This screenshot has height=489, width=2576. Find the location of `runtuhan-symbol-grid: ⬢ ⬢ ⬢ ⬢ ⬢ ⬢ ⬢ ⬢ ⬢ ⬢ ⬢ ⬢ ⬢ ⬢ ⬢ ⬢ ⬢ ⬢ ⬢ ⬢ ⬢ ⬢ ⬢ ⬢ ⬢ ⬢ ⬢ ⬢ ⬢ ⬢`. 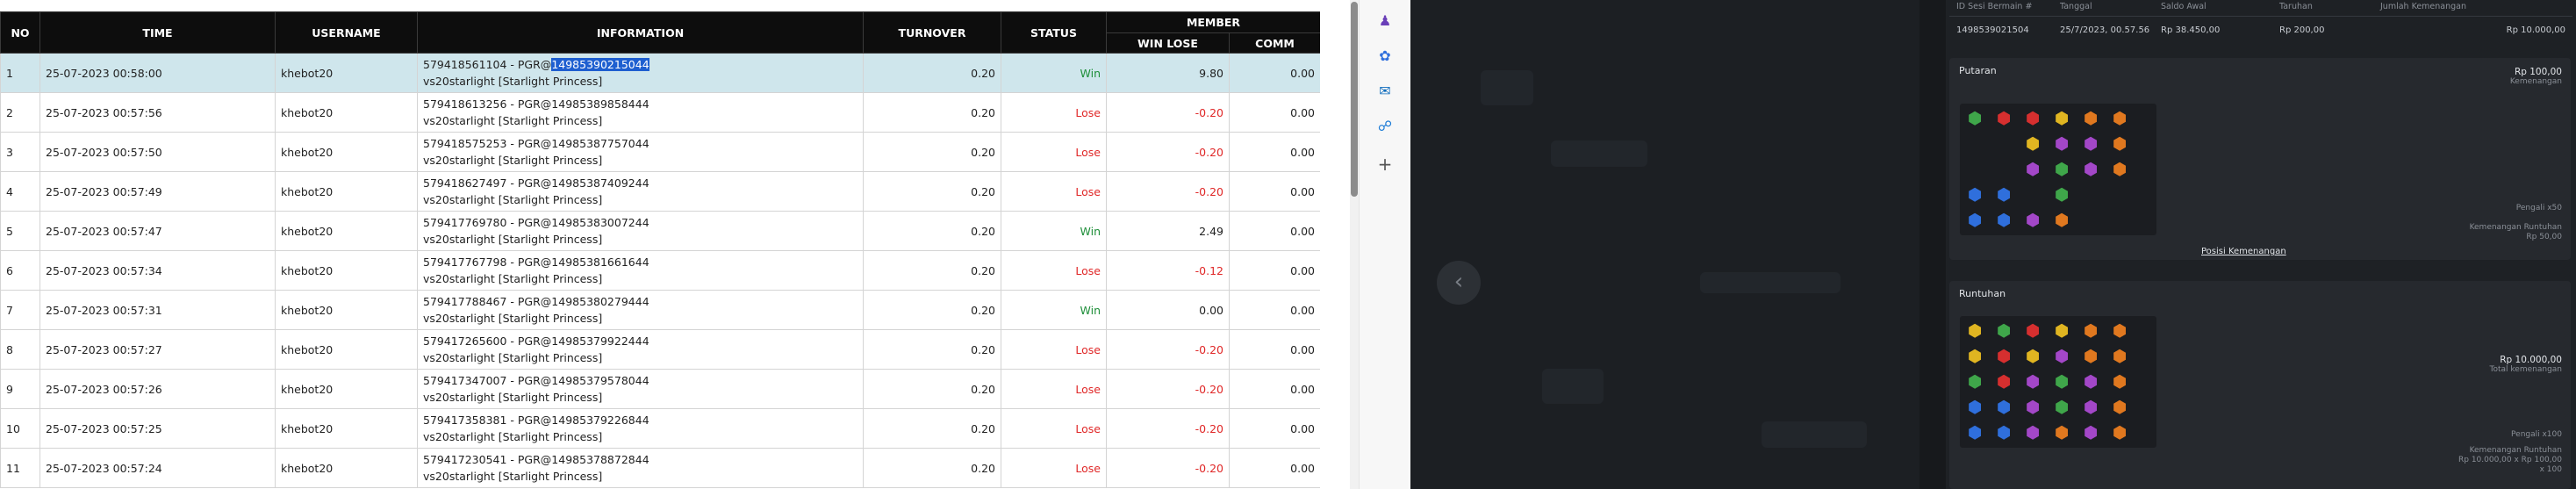

runtuhan-symbol-grid: ⬢ ⬢ ⬢ ⬢ ⬢ ⬢ ⬢ ⬢ ⬢ ⬢ ⬢ ⬢ ⬢ ⬢ ⬢ ⬢ ⬢ ⬢ ⬢ ⬢ ⬢ ⬢ ⬢ ⬢ ⬢ ⬢ ⬢ ⬢ ⬢ ⬢ is located at coordinates (2058, 382).